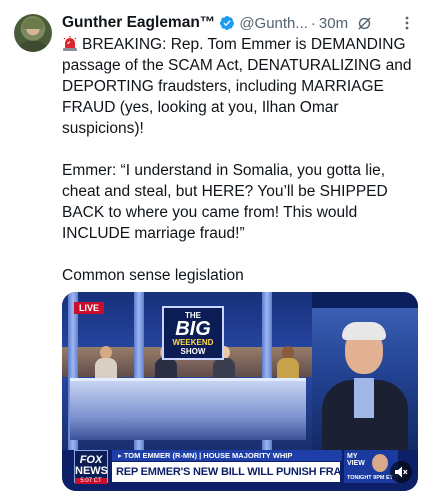 The image size is (429, 500). What do you see at coordinates (138, 23) in the screenshot?
I see `author-name: Gunther Eagleman™` at bounding box center [138, 23].